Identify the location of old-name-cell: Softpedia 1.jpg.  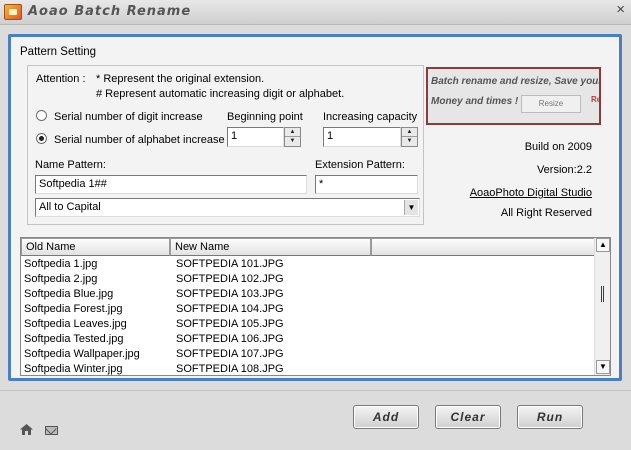
(61, 264).